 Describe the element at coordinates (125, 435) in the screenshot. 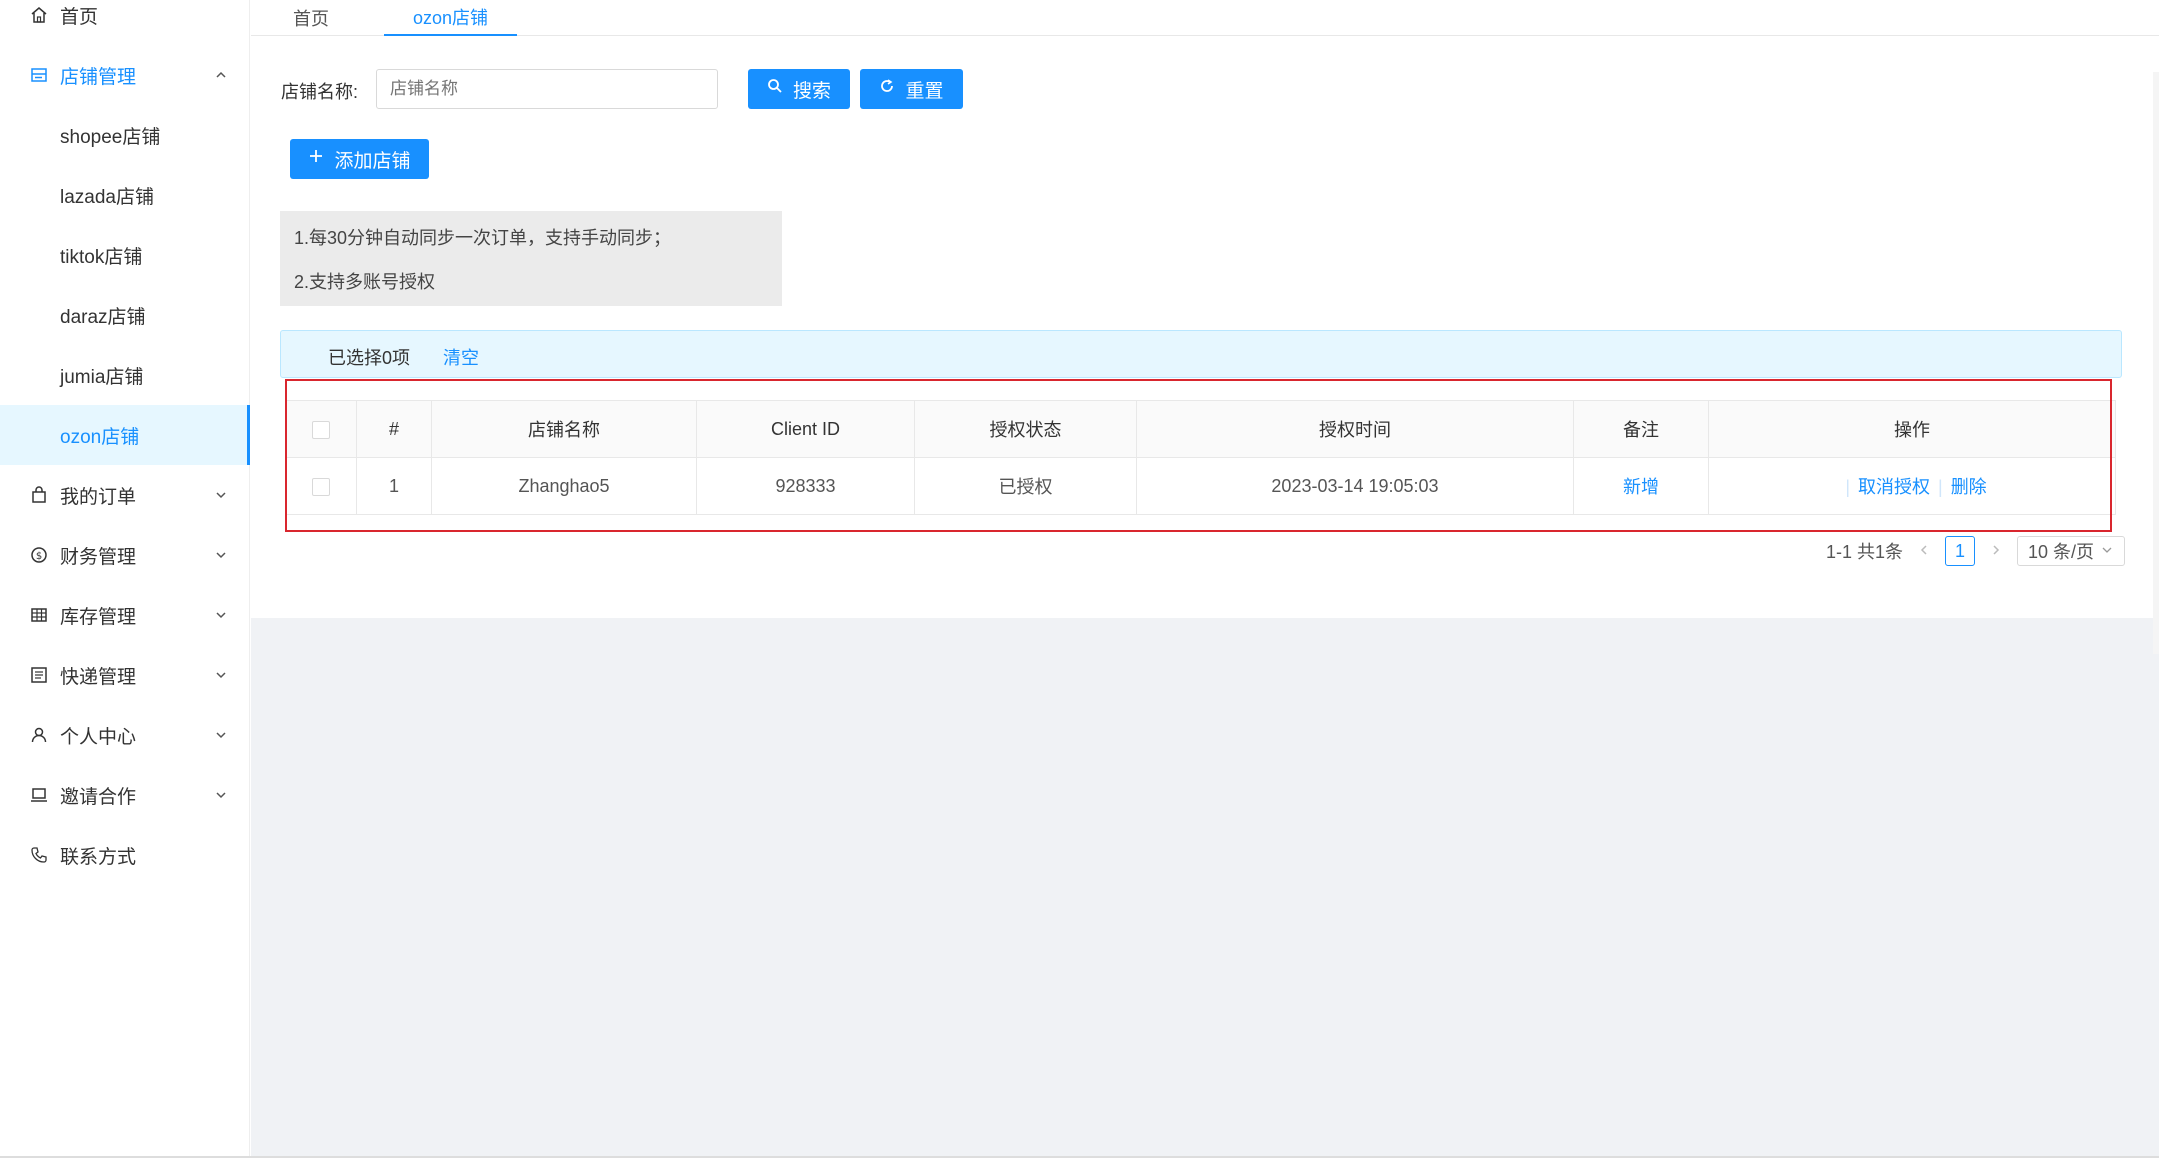

I see `sidebar-item-ozon: ozon店铺` at that location.